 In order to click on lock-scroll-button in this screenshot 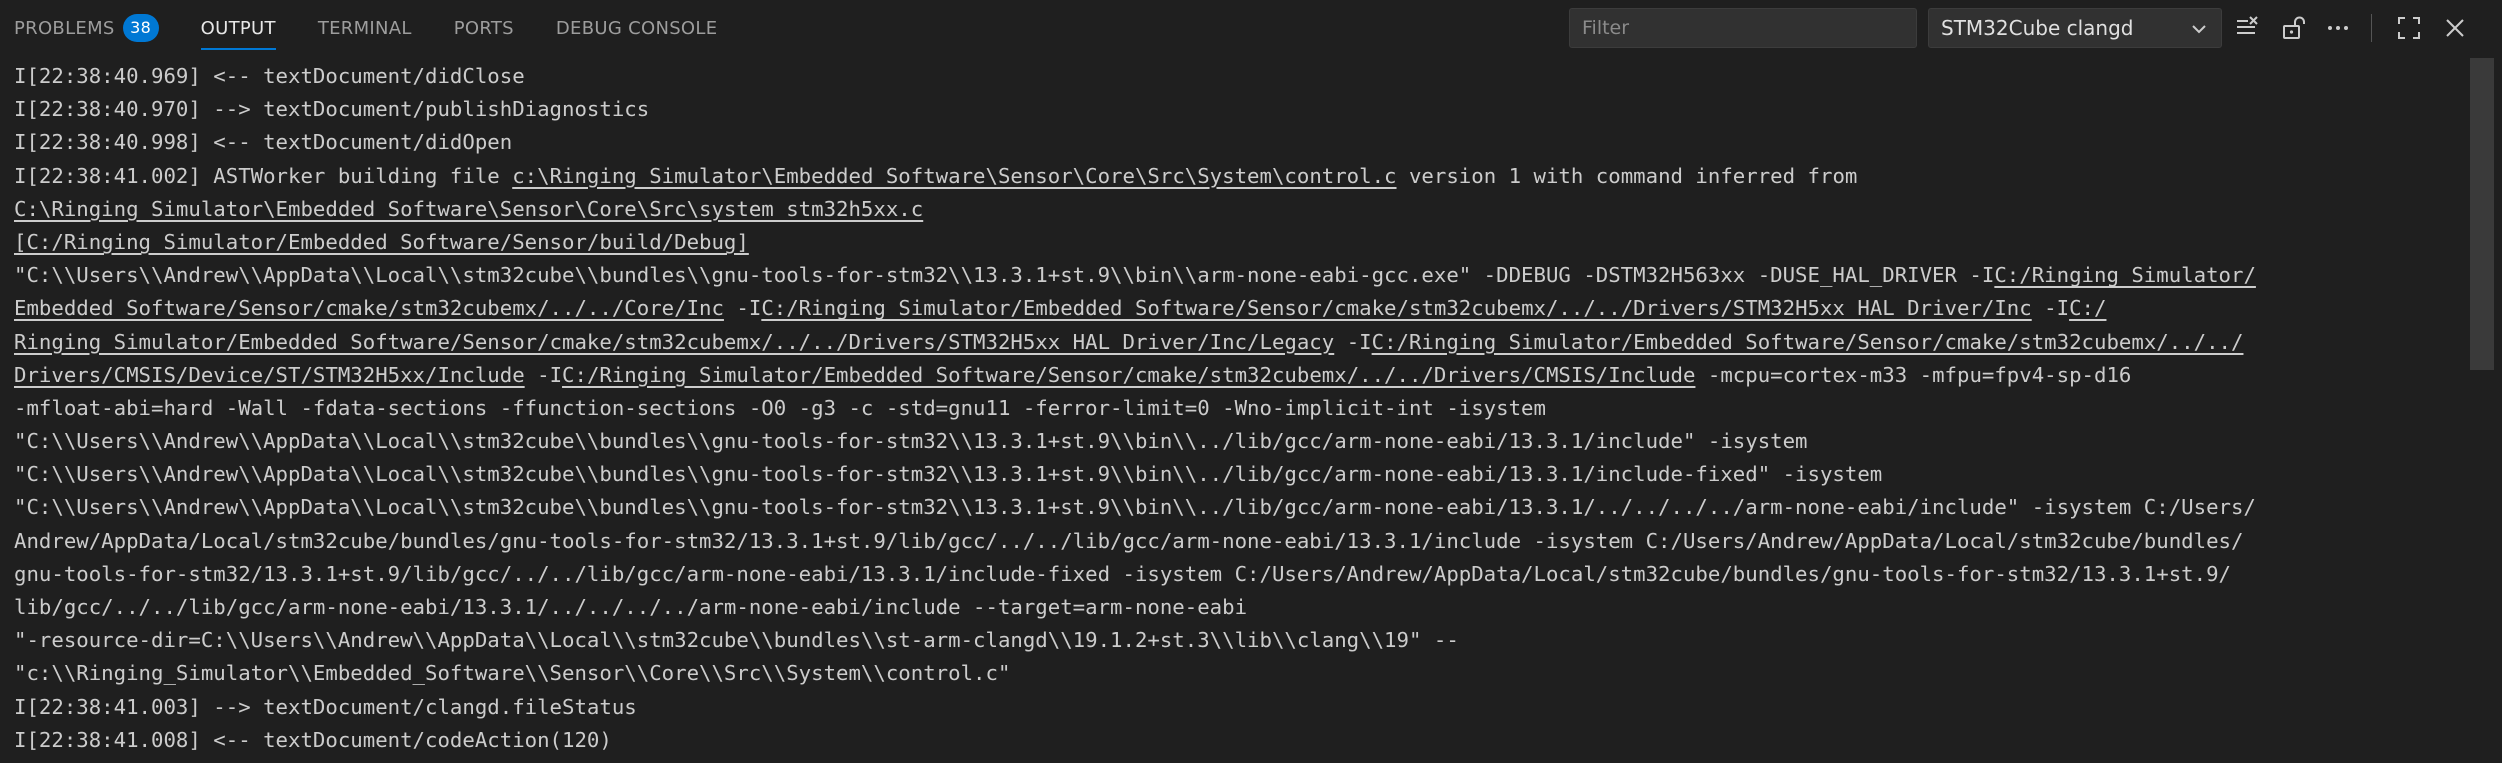, I will do `click(2294, 28)`.